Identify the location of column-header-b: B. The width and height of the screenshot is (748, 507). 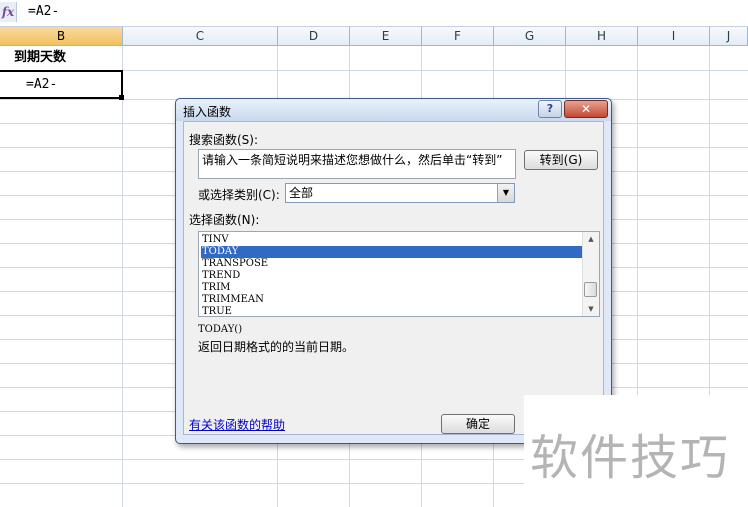
(61, 36).